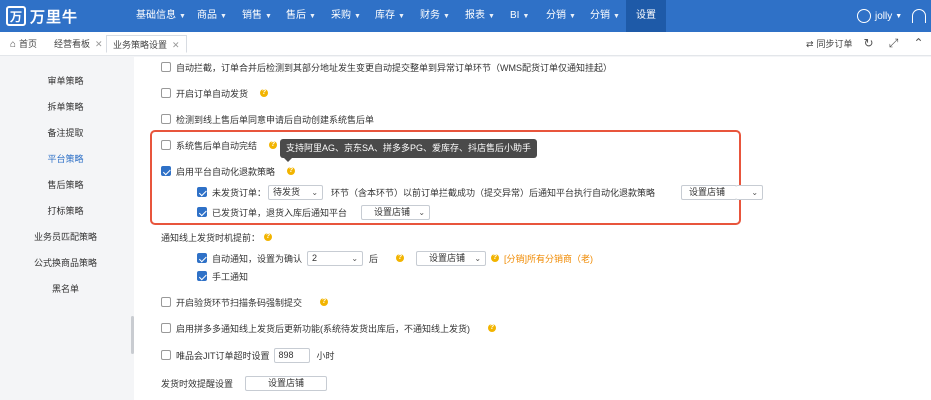 Image resolution: width=931 pixels, height=400 pixels. Describe the element at coordinates (202, 258) in the screenshot. I see `auto-notify-checkbox` at that location.